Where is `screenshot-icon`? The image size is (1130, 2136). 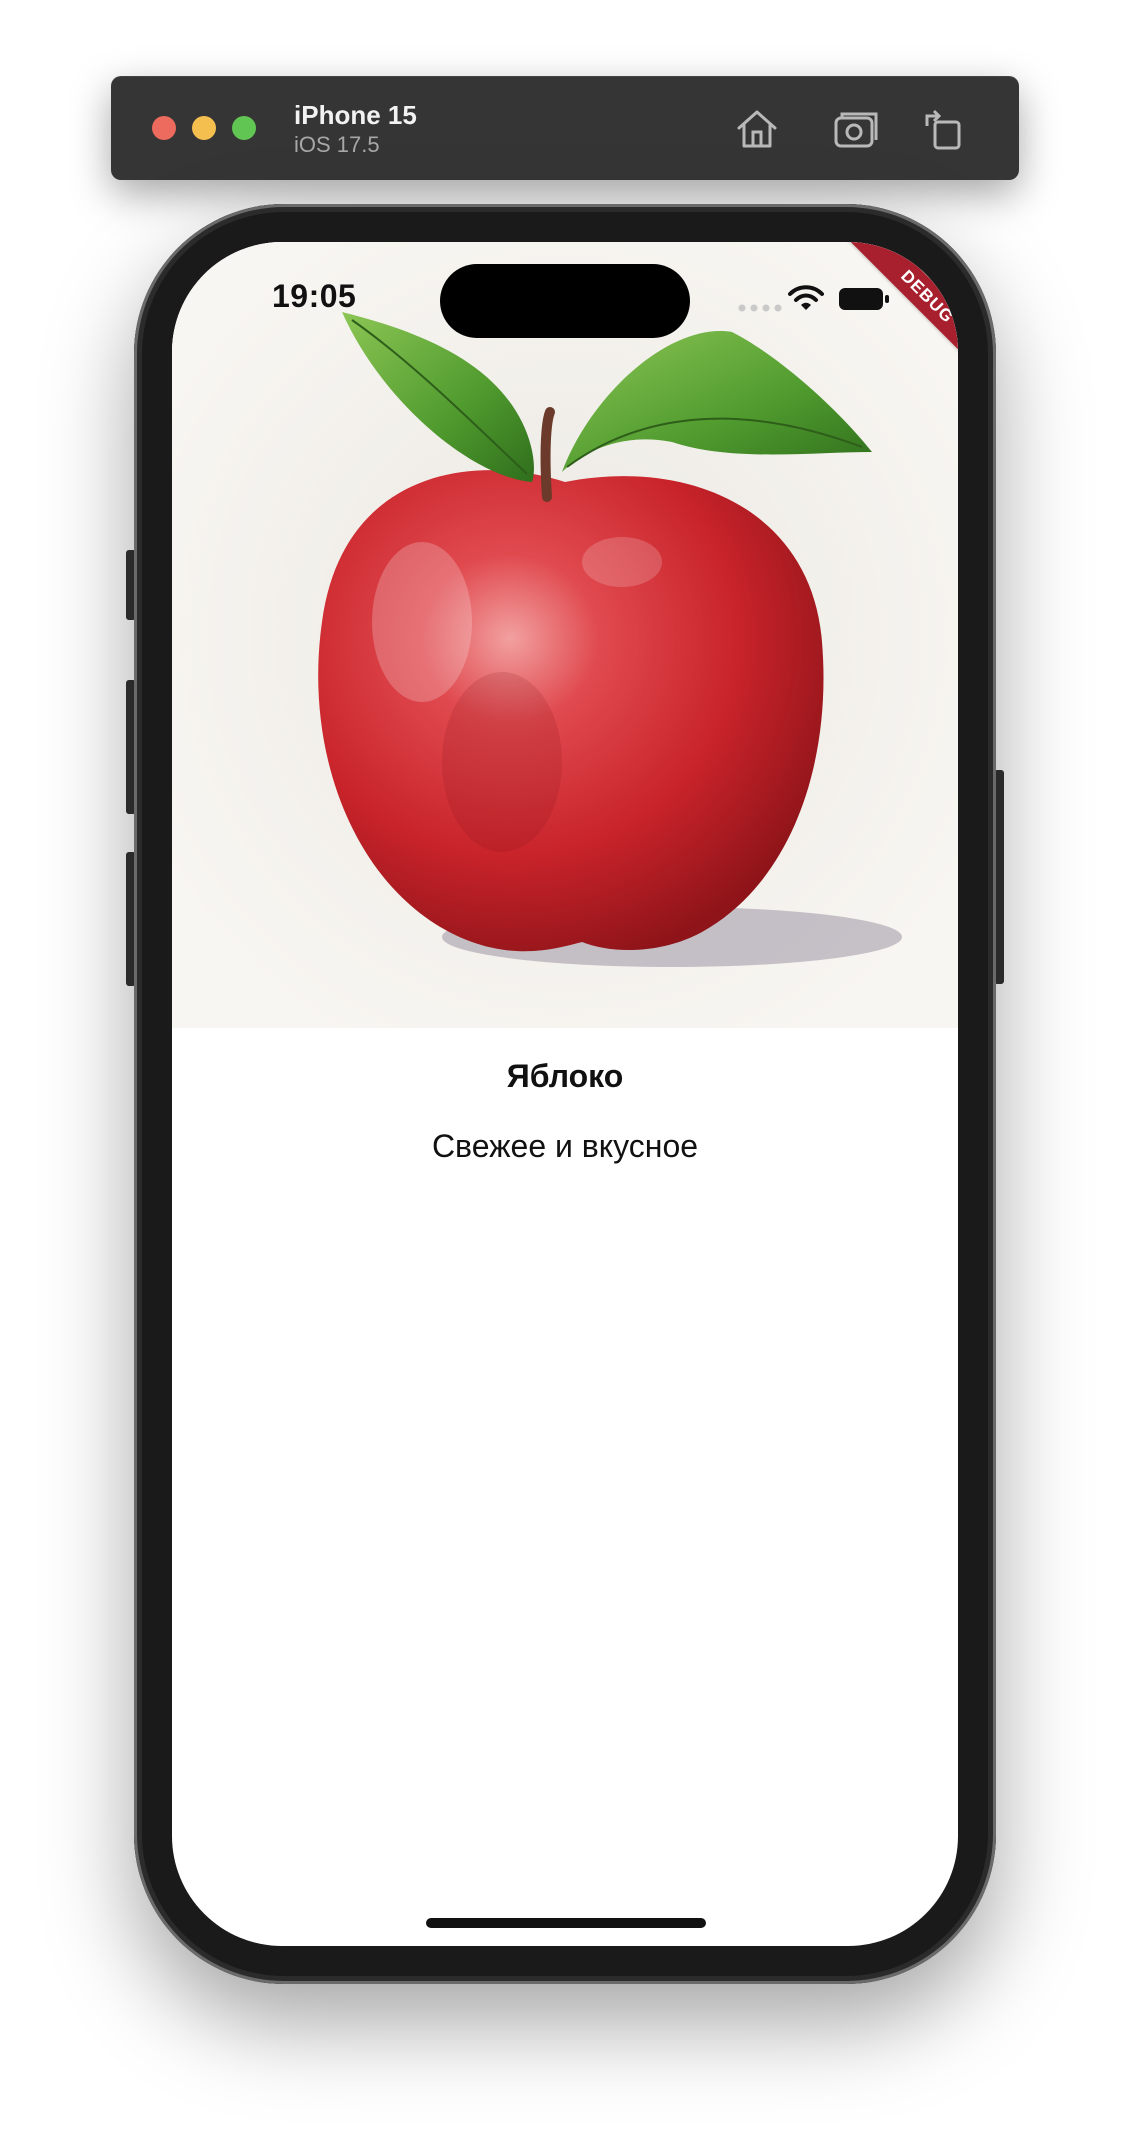
screenshot-icon is located at coordinates (856, 130).